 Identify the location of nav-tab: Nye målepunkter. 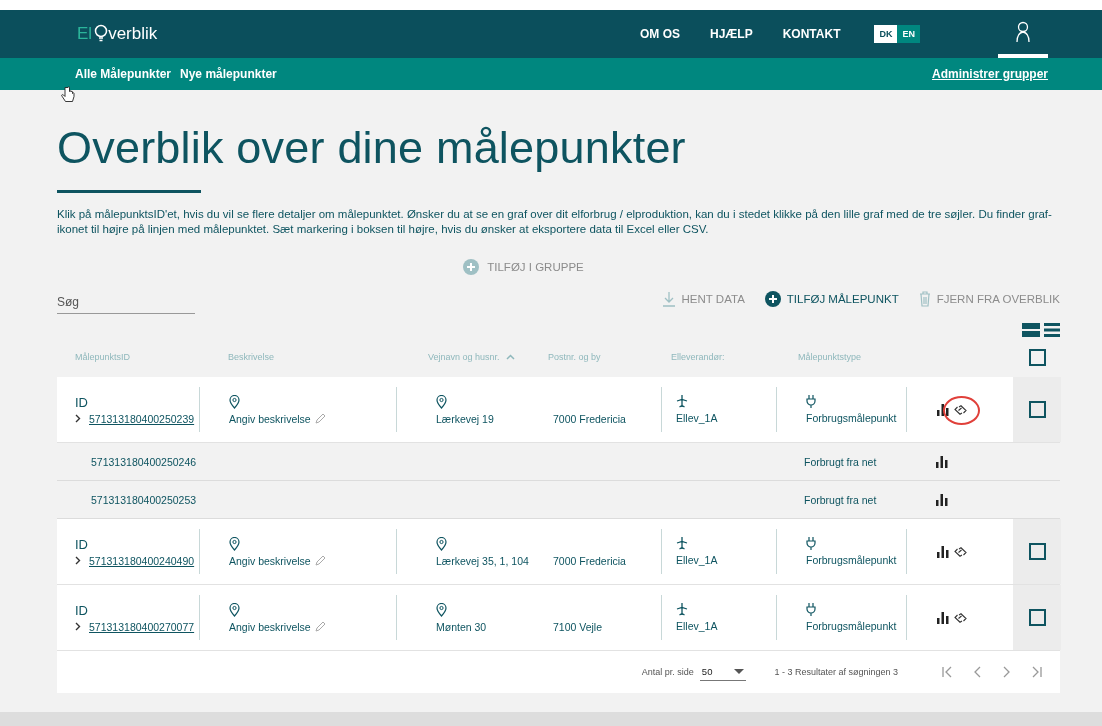
(228, 74).